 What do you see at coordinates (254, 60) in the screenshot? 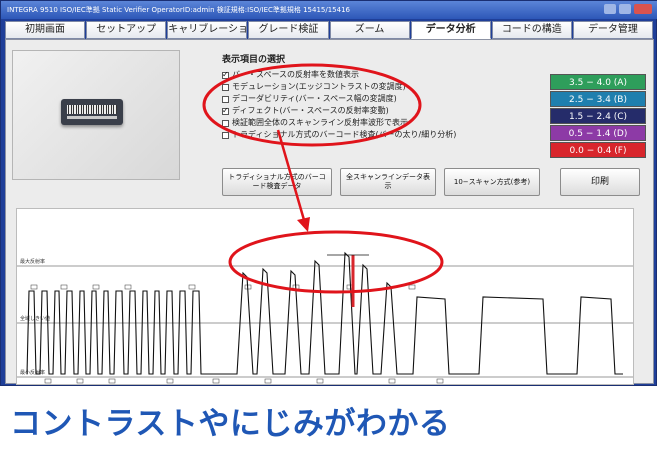
I see `display-options-title: 表示項目の選択` at bounding box center [254, 60].